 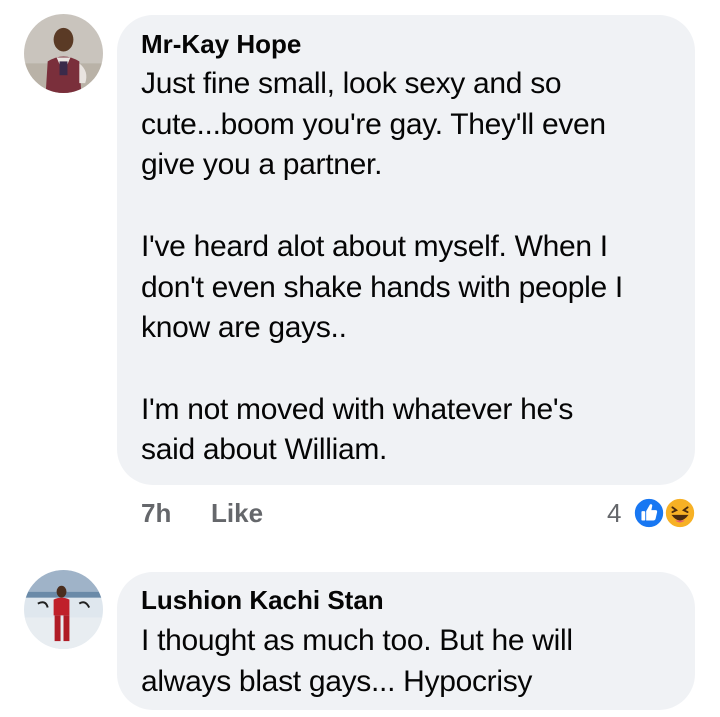 I want to click on comment-author: Mr-Kay Hope, so click(x=221, y=44).